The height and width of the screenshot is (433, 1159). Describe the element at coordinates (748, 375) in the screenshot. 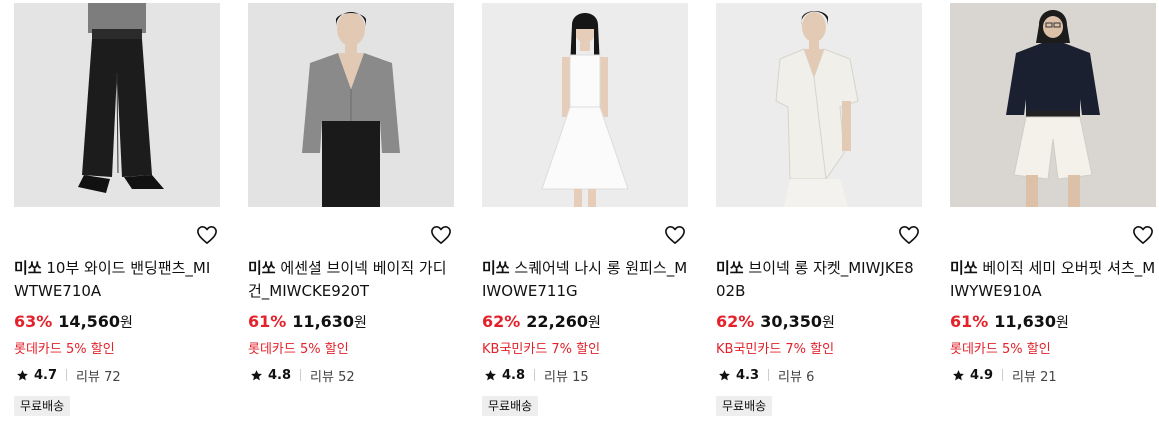

I see `rating-score: 4.3` at that location.